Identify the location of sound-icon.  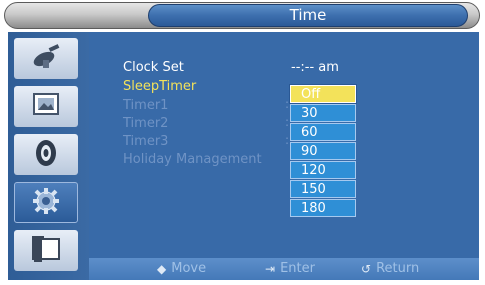
(46, 155).